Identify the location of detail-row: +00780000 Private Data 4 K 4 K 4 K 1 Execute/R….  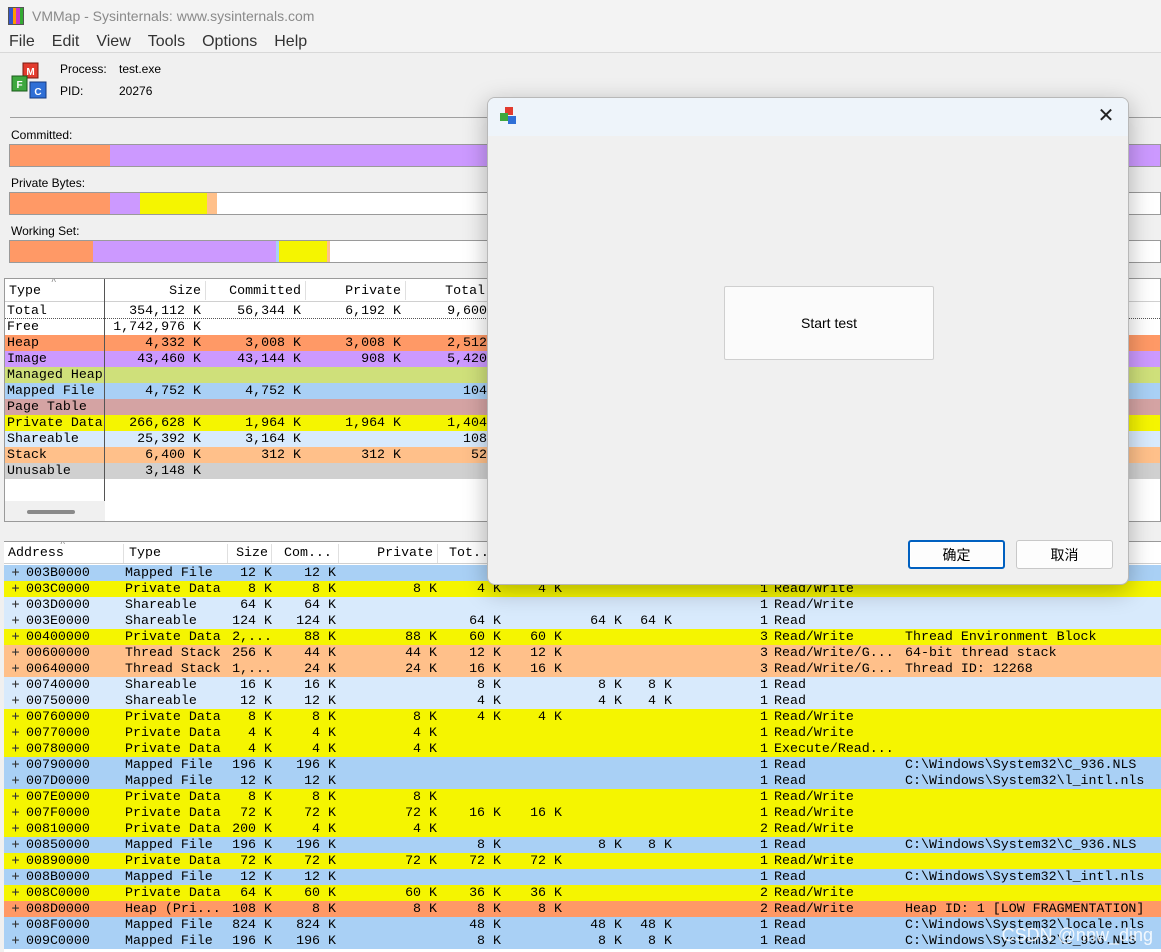
(582, 749).